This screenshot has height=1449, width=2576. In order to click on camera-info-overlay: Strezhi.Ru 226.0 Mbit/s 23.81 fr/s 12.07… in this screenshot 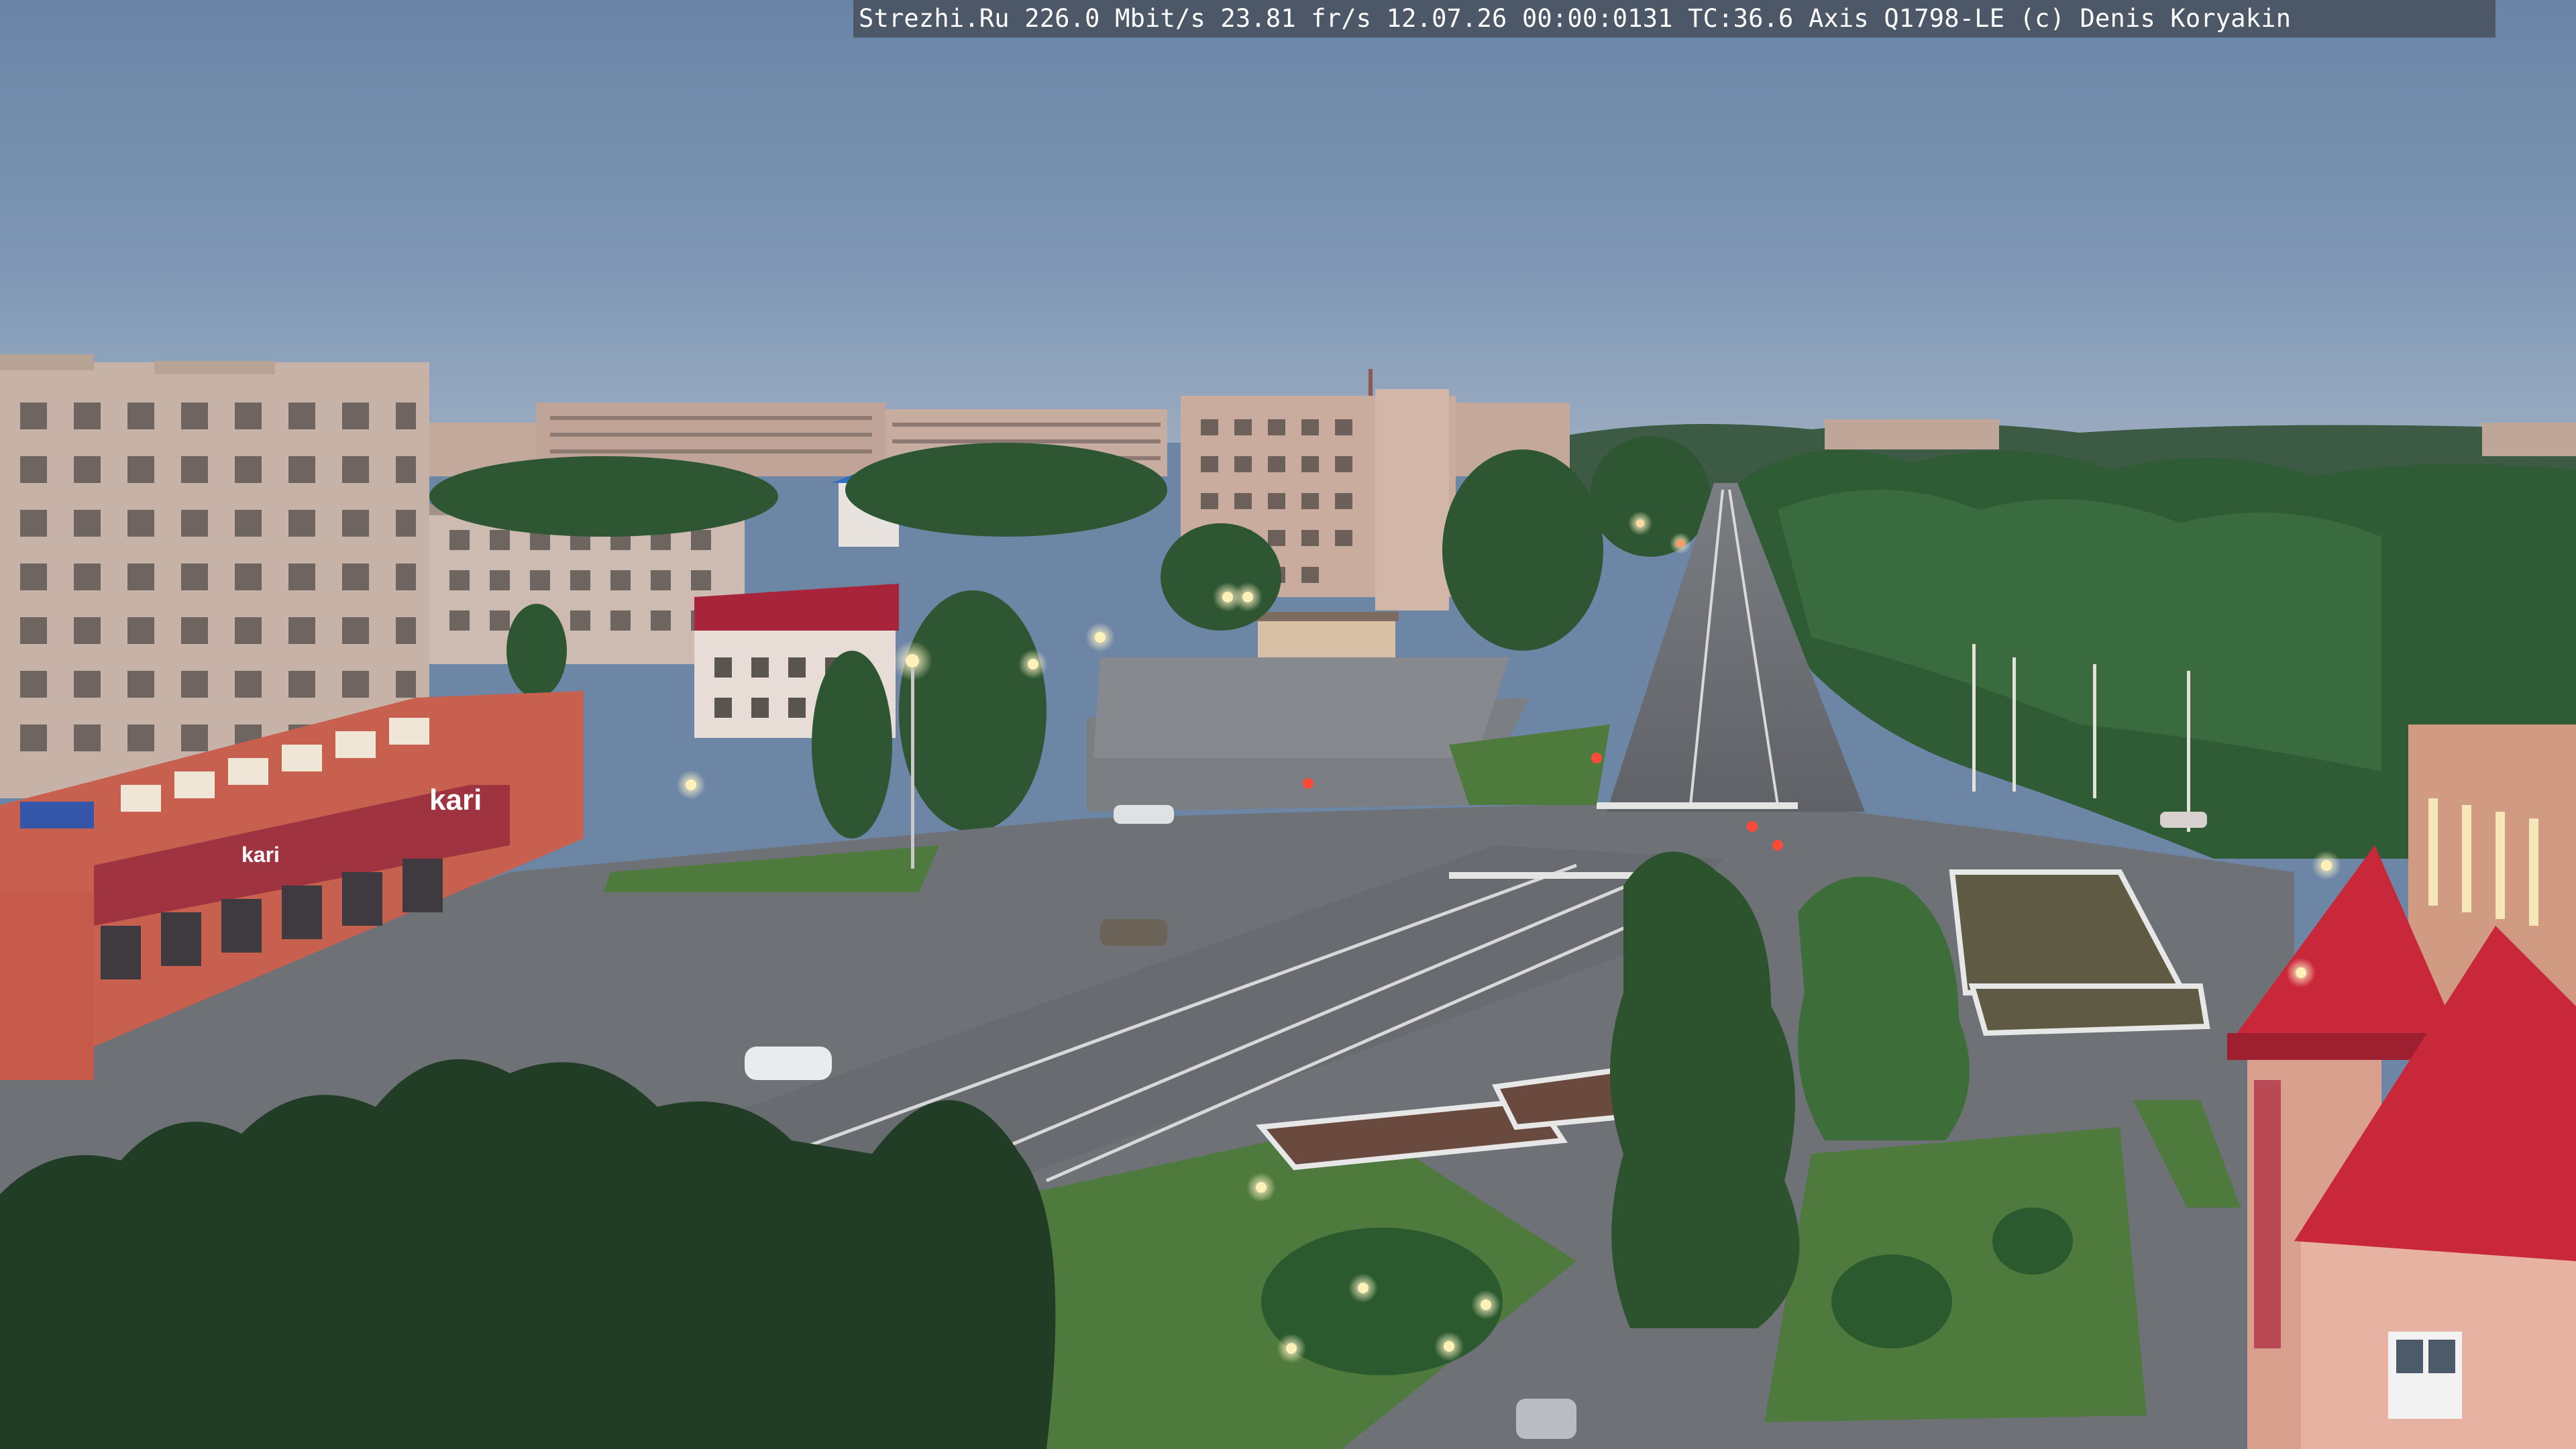, I will do `click(1674, 19)`.